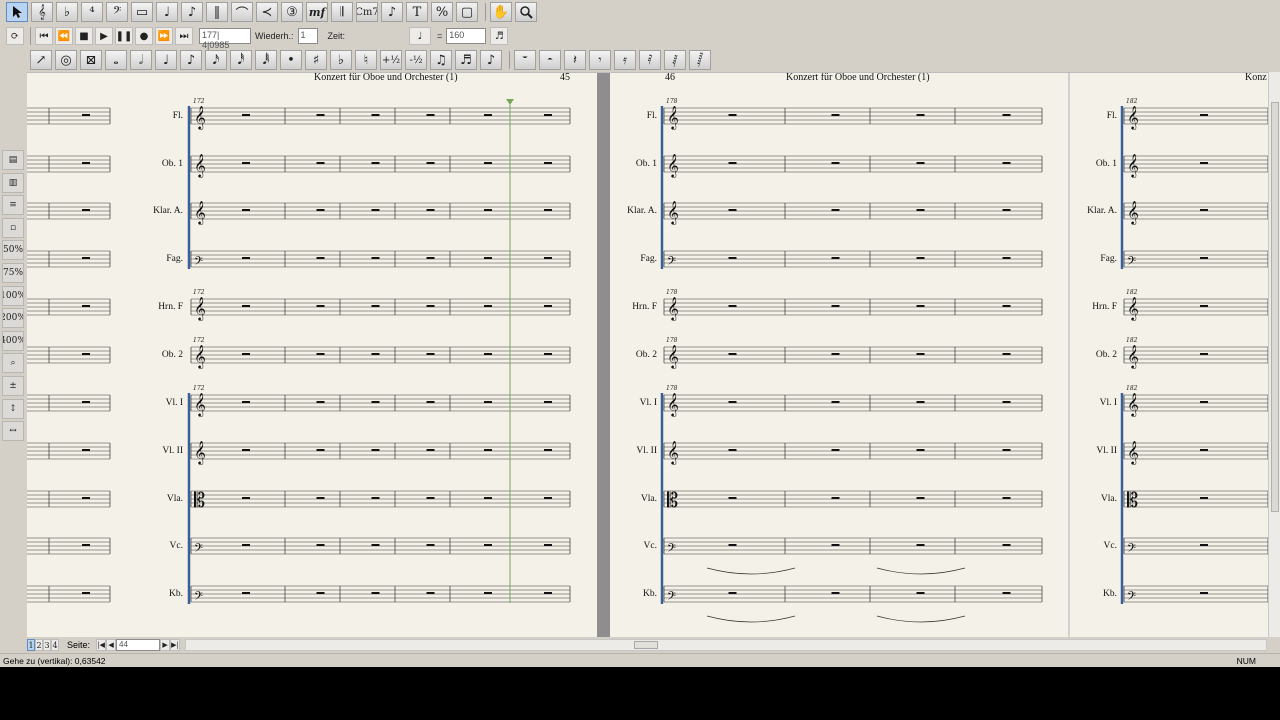 The height and width of the screenshot is (720, 1280). What do you see at coordinates (64, 36) in the screenshot?
I see `rewind-icon: ⏪` at bounding box center [64, 36].